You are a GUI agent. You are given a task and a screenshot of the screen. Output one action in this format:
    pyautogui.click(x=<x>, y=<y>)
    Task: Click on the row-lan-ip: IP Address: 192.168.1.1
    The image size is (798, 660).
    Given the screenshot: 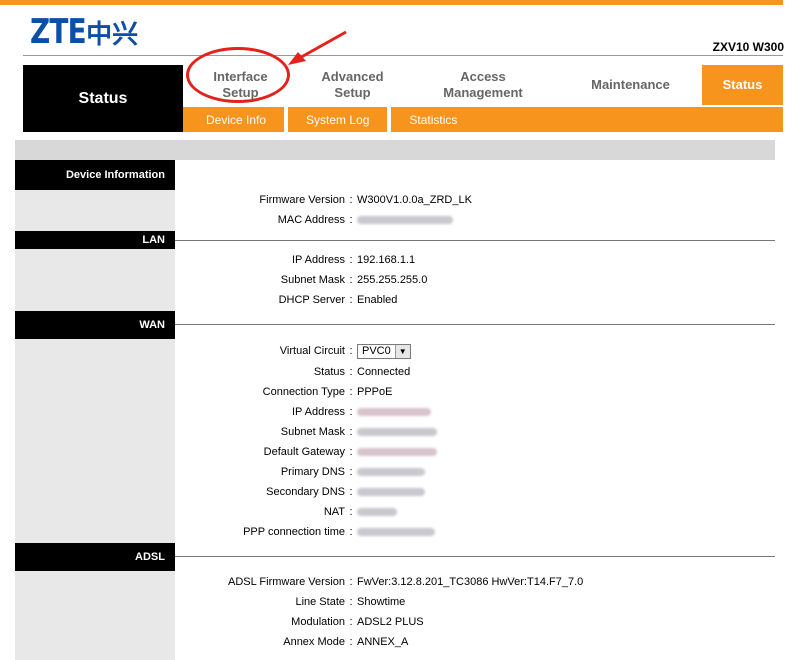 What is the action you would take?
    pyautogui.click(x=475, y=260)
    